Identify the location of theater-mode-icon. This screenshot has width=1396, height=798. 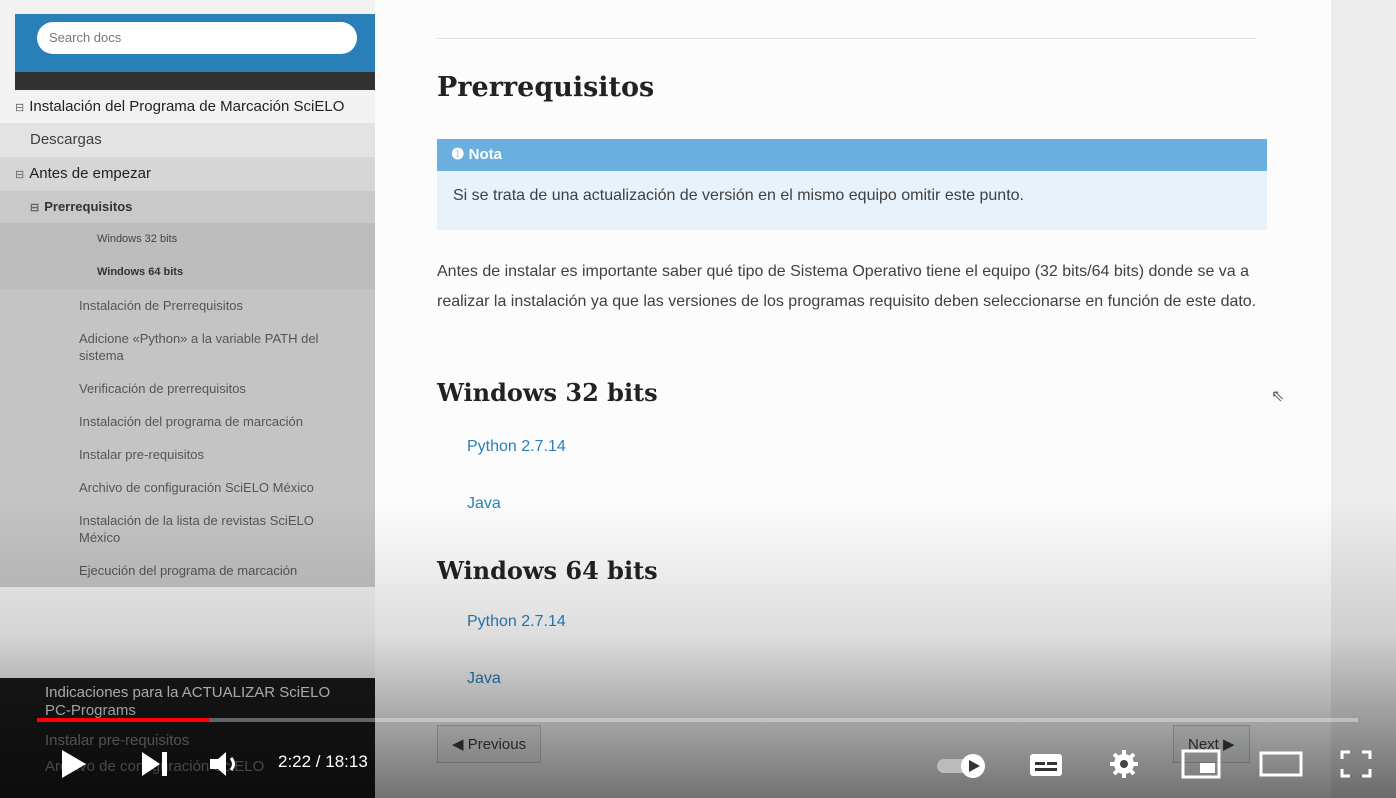
(1281, 764).